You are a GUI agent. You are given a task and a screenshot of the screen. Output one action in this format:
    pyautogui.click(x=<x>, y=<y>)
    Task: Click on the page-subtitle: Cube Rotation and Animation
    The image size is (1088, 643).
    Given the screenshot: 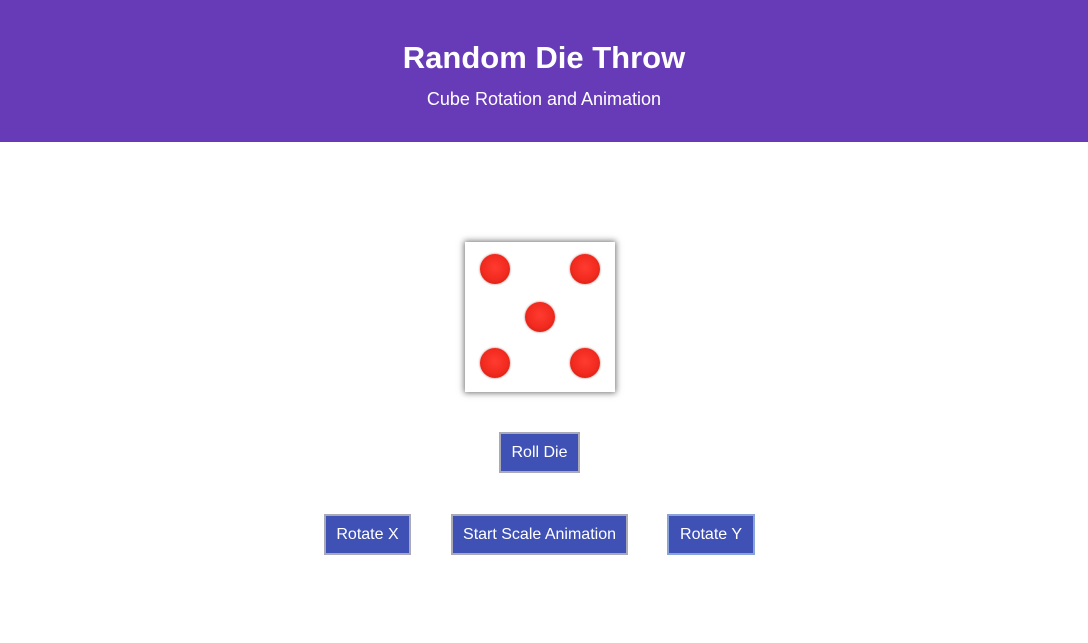 What is the action you would take?
    pyautogui.click(x=544, y=99)
    